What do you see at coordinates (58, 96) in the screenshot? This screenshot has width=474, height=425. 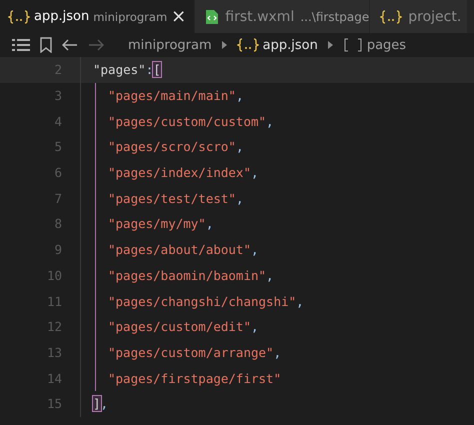 I see `line-number: 3` at bounding box center [58, 96].